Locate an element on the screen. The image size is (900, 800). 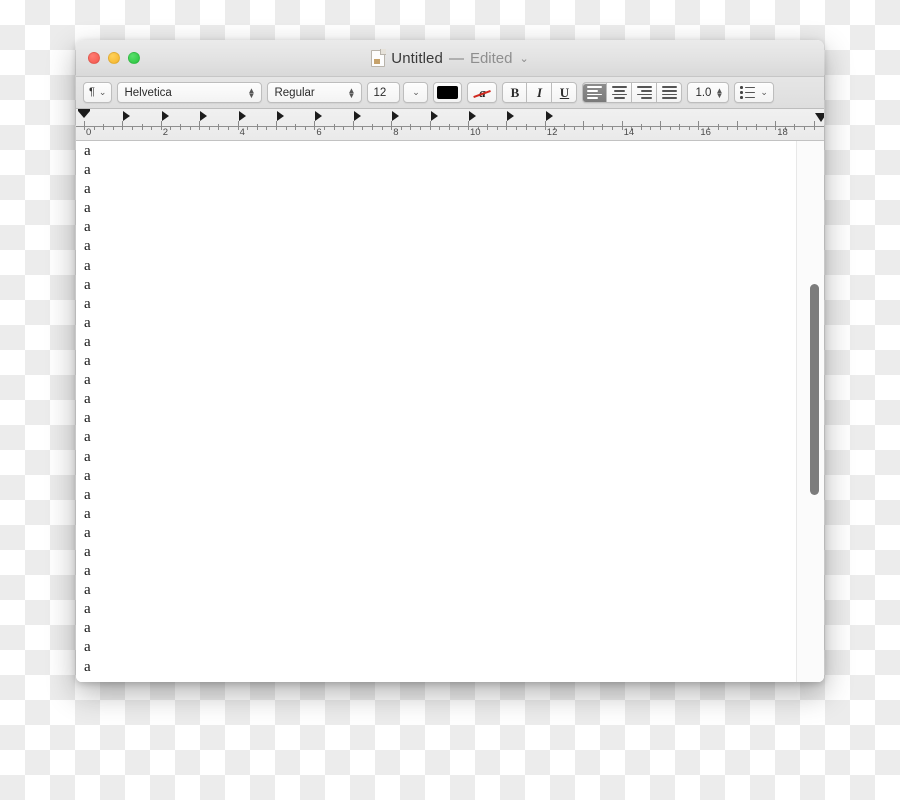
font-family-select: Helvetica ▲ ▼ is located at coordinates (190, 92).